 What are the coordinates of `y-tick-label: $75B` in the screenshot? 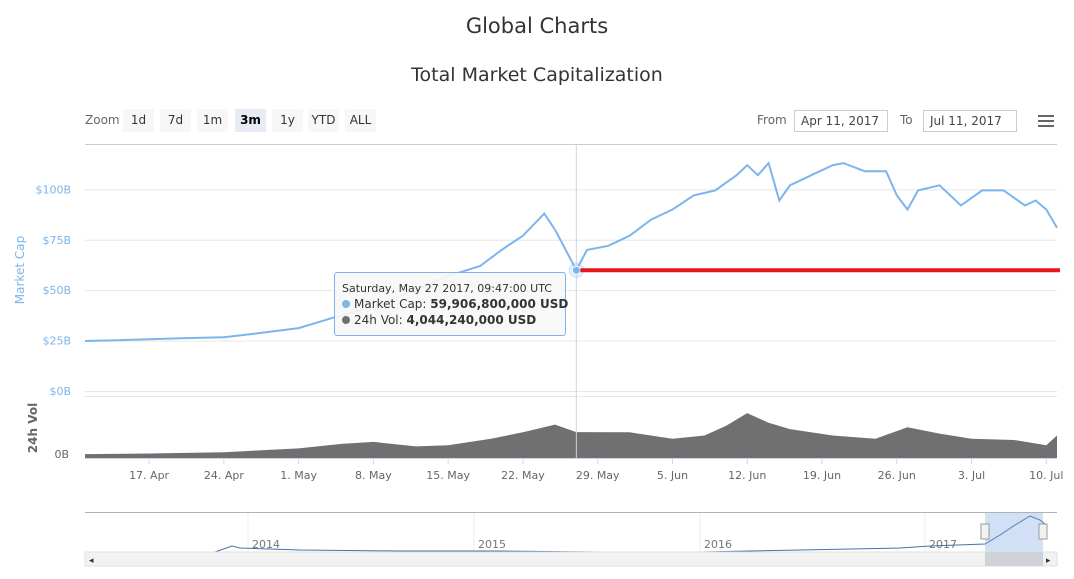 It's located at (56, 240).